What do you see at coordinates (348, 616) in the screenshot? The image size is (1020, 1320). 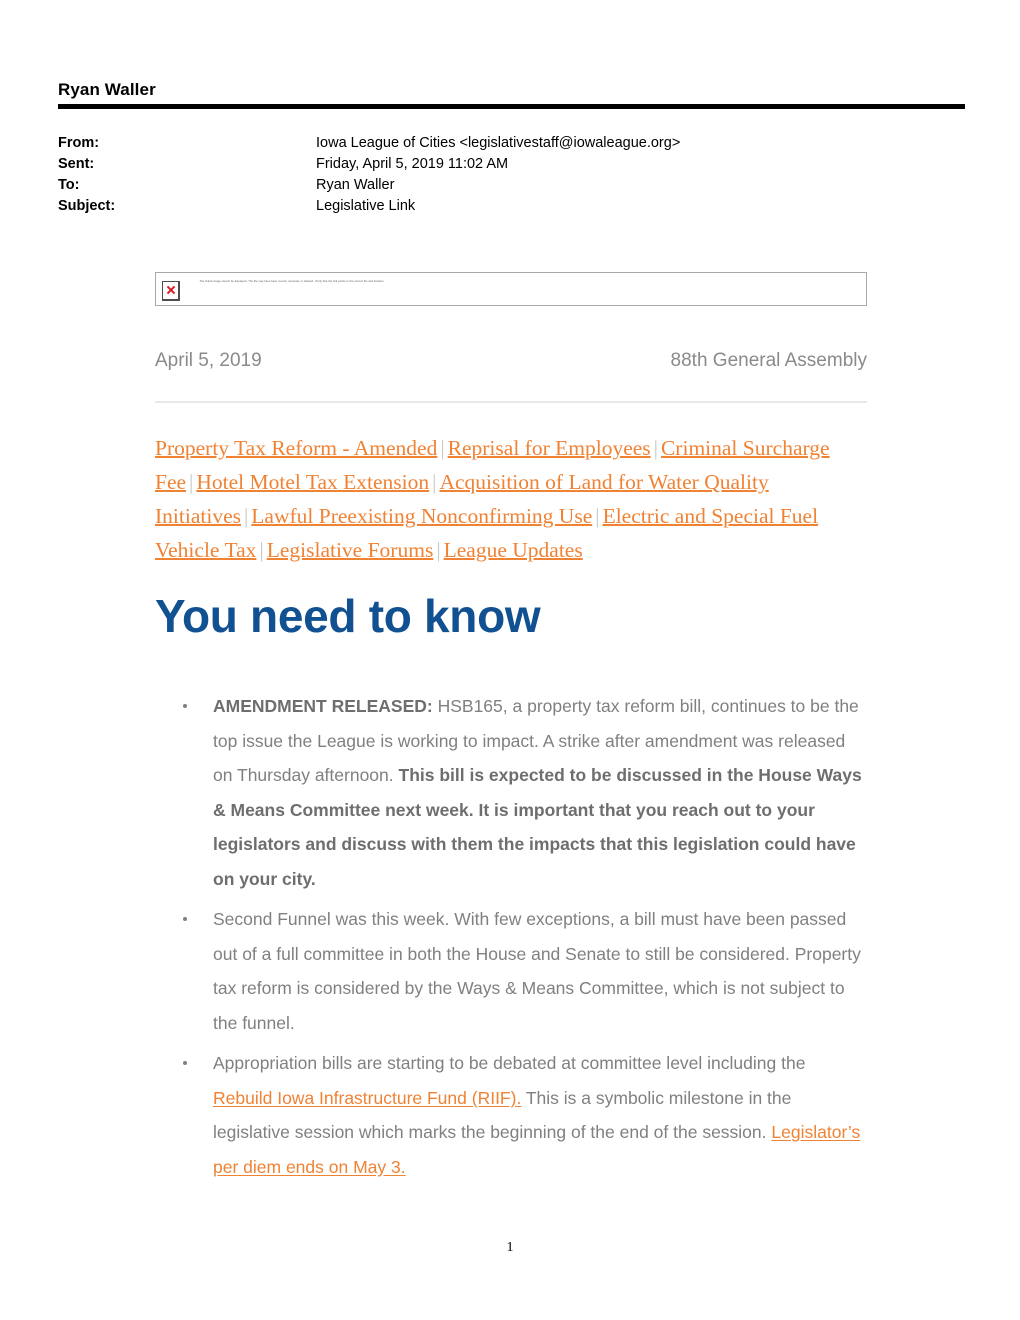 I see `section-title: You need to know` at bounding box center [348, 616].